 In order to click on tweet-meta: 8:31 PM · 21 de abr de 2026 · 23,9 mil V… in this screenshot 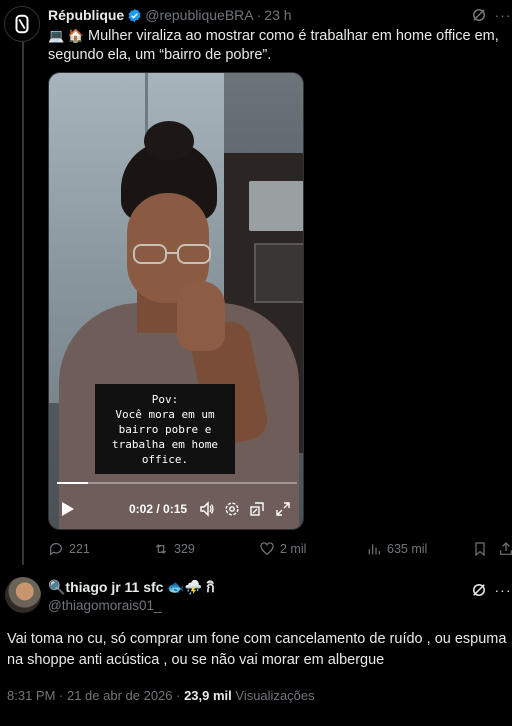, I will do `click(161, 695)`.